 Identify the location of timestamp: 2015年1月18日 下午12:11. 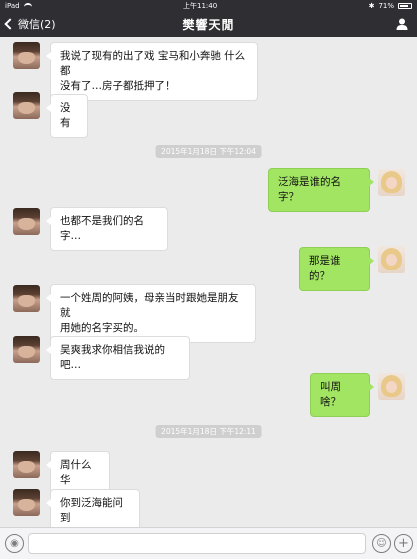
(208, 431).